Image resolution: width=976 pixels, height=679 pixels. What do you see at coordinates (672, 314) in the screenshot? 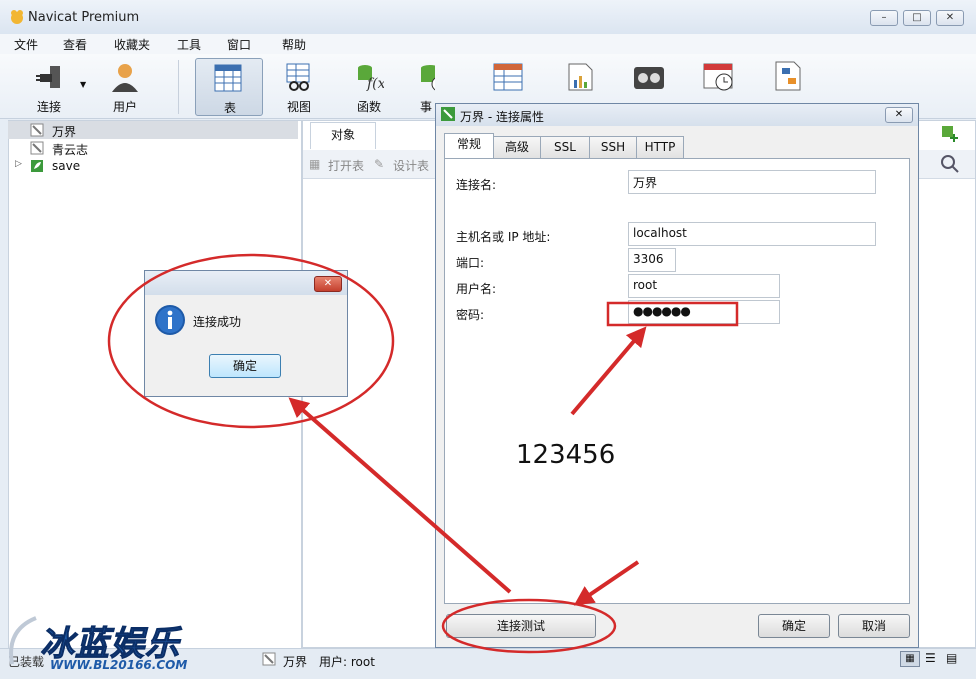
I see `annotation-box-password` at bounding box center [672, 314].